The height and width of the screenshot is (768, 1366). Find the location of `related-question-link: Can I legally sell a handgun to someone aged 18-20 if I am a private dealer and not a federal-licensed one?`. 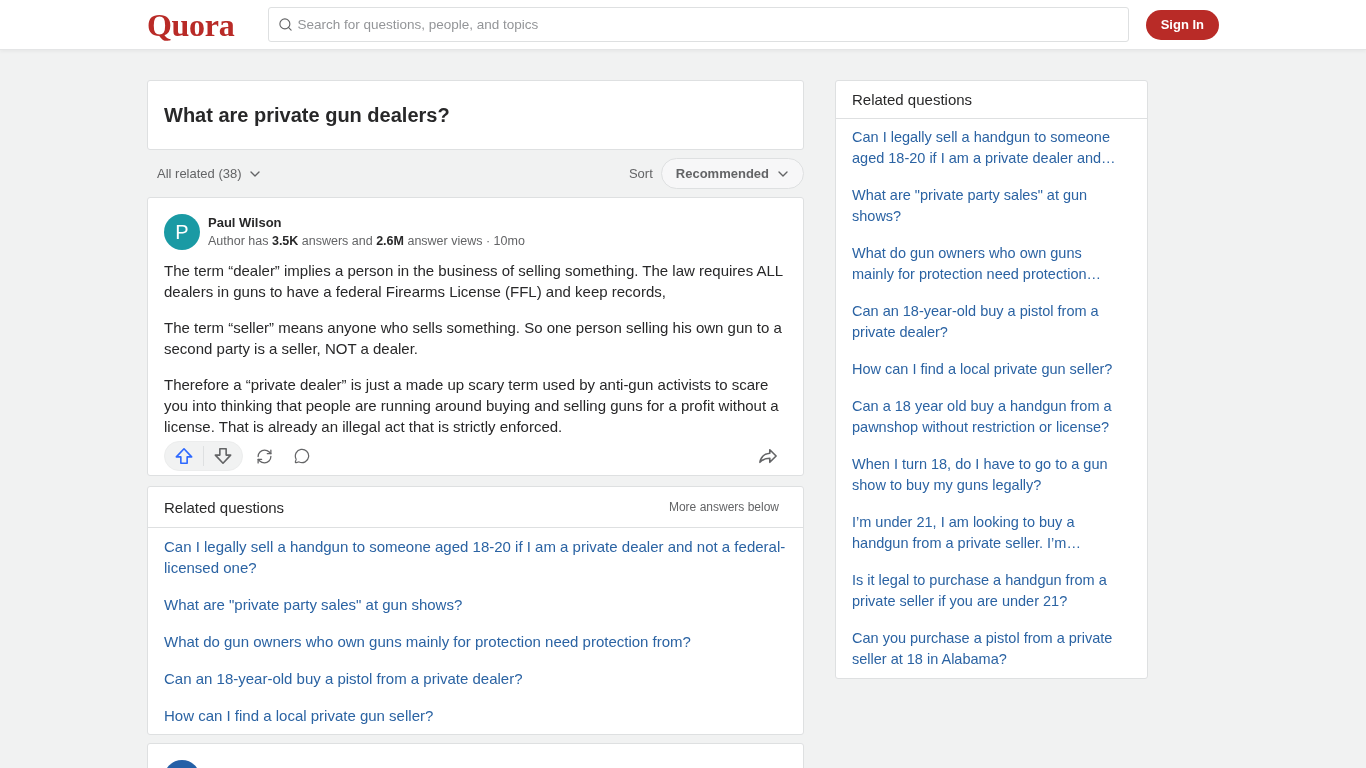

related-question-link: Can I legally sell a handgun to someone aged 18-20 if I am a private dealer and not a federal-licensed one? is located at coordinates (475, 557).